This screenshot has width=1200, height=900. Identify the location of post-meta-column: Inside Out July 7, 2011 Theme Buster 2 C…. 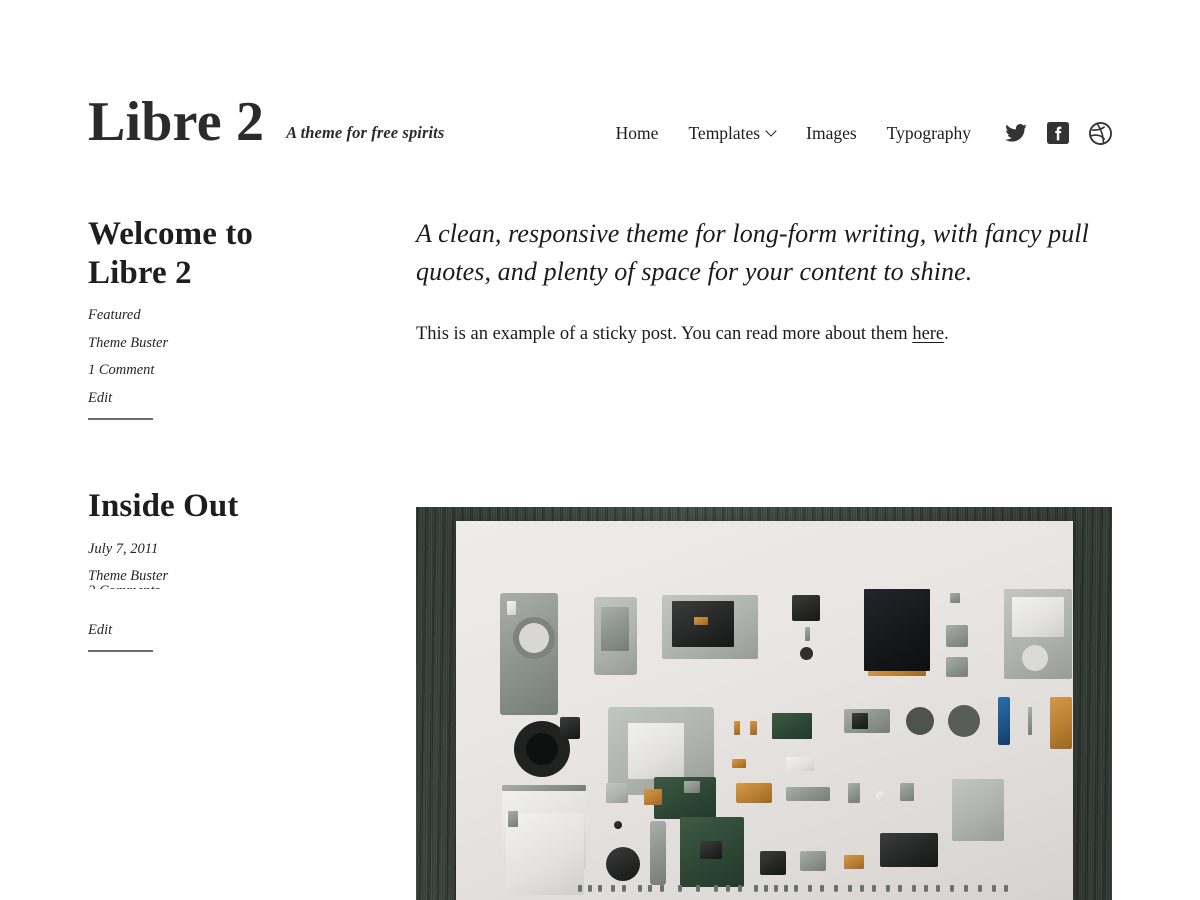
(233, 570).